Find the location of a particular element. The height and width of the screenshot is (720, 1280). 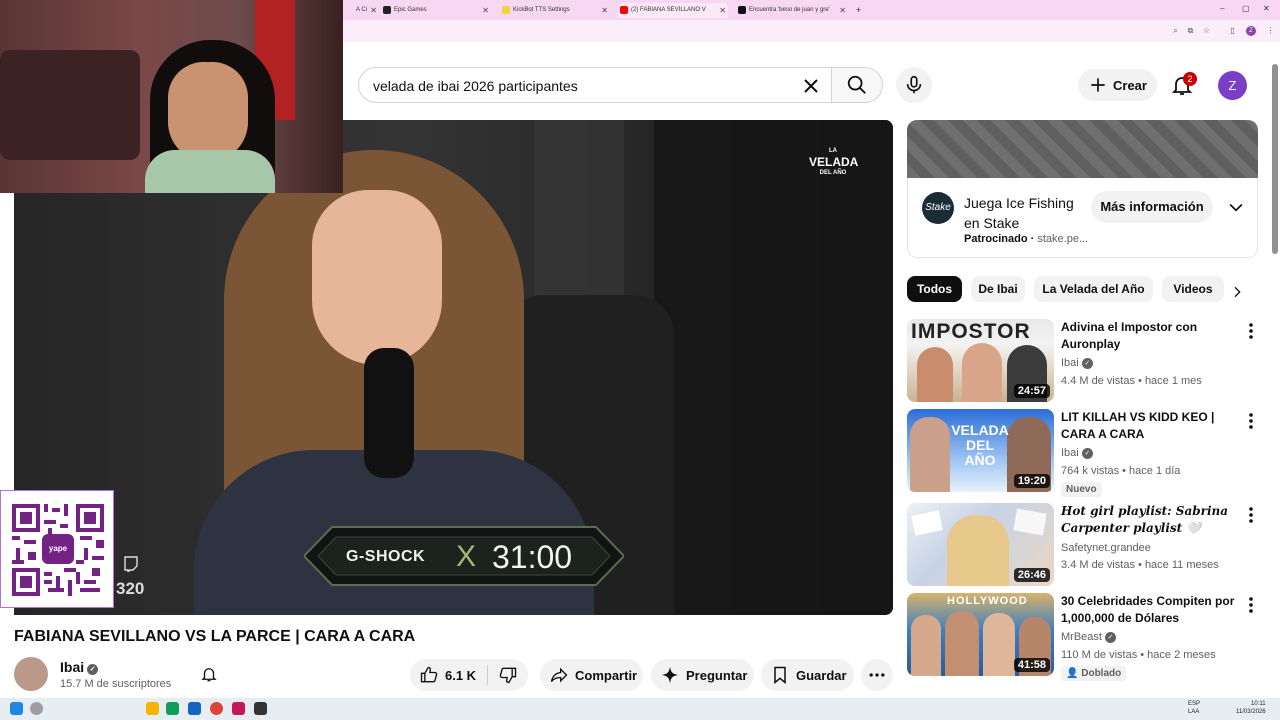

zoom-icon: ⌕ is located at coordinates (1175, 30).